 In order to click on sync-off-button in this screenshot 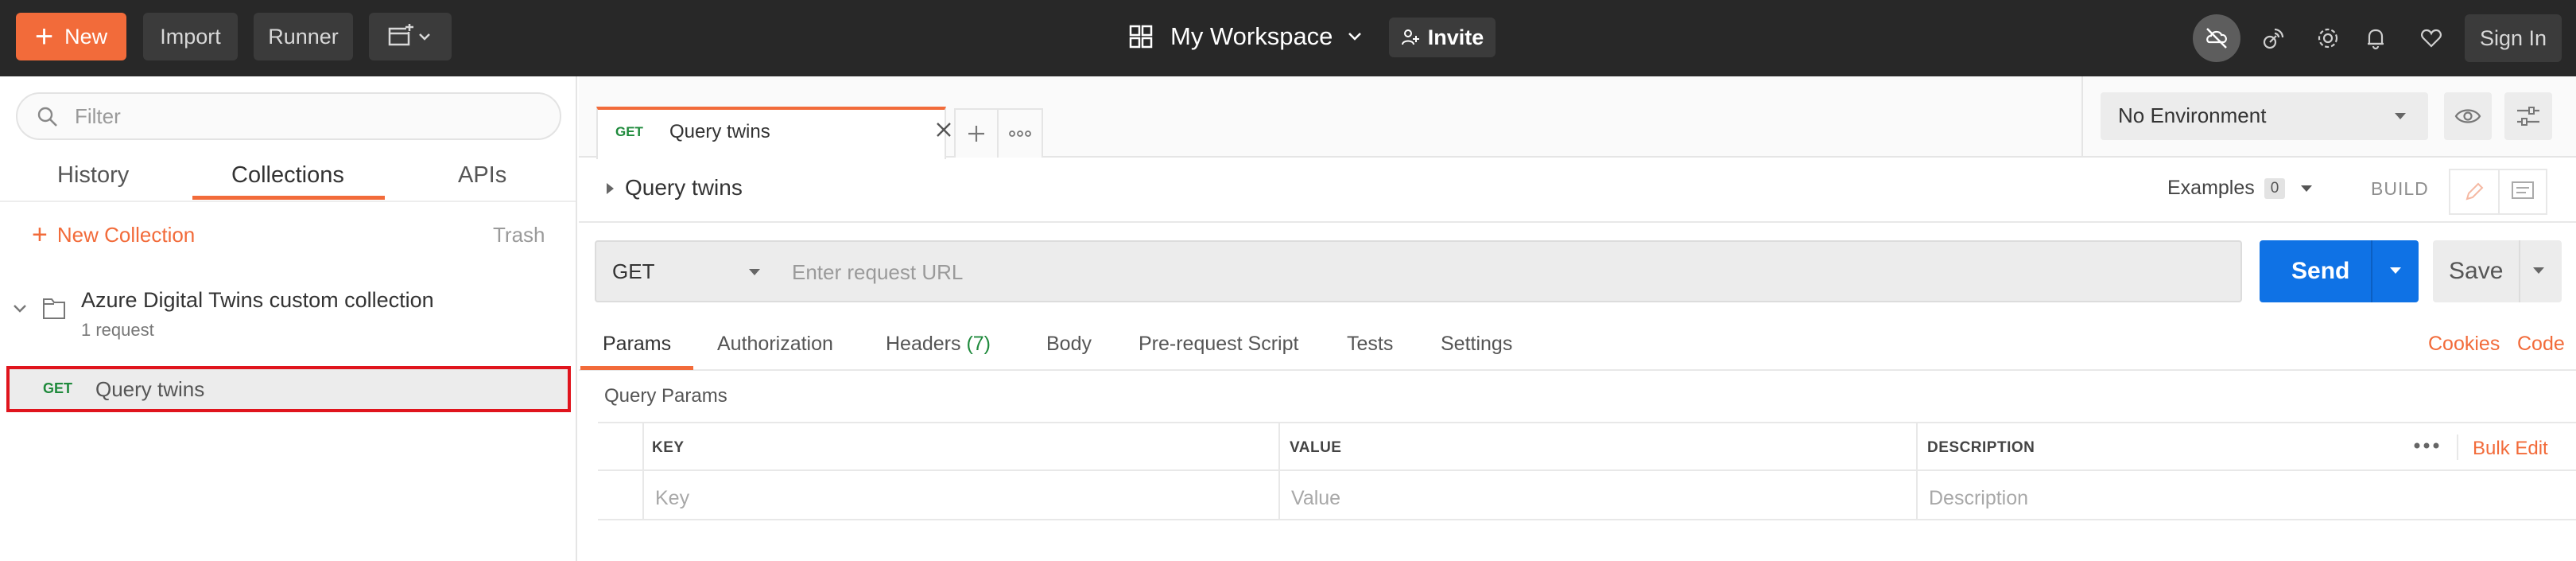, I will do `click(2216, 38)`.